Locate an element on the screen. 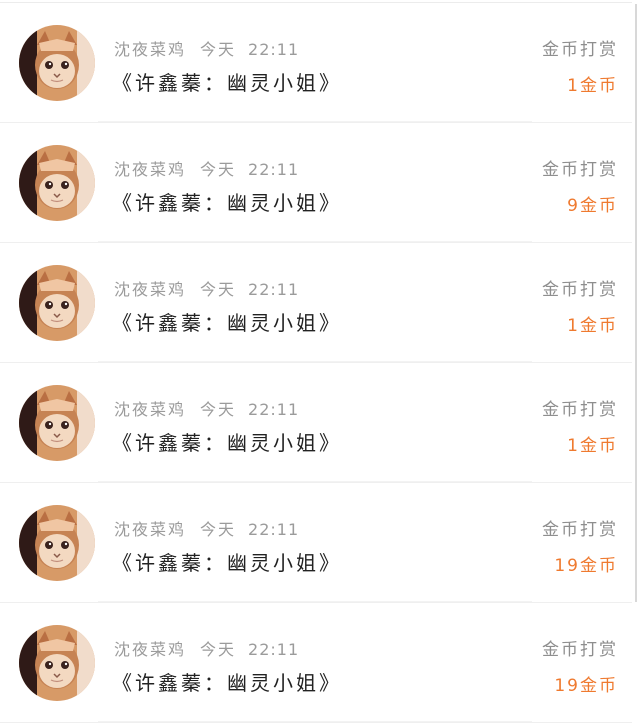 Image resolution: width=640 pixels, height=723 pixels. scrollbar is located at coordinates (636, 303).